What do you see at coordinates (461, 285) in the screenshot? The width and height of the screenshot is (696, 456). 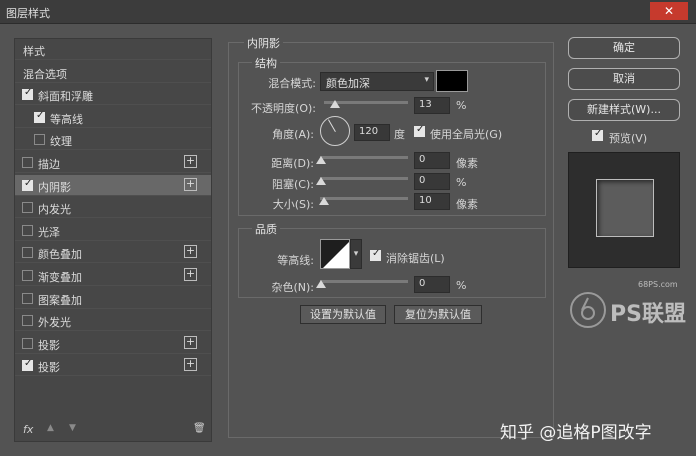 I see `noise-unit: %` at bounding box center [461, 285].